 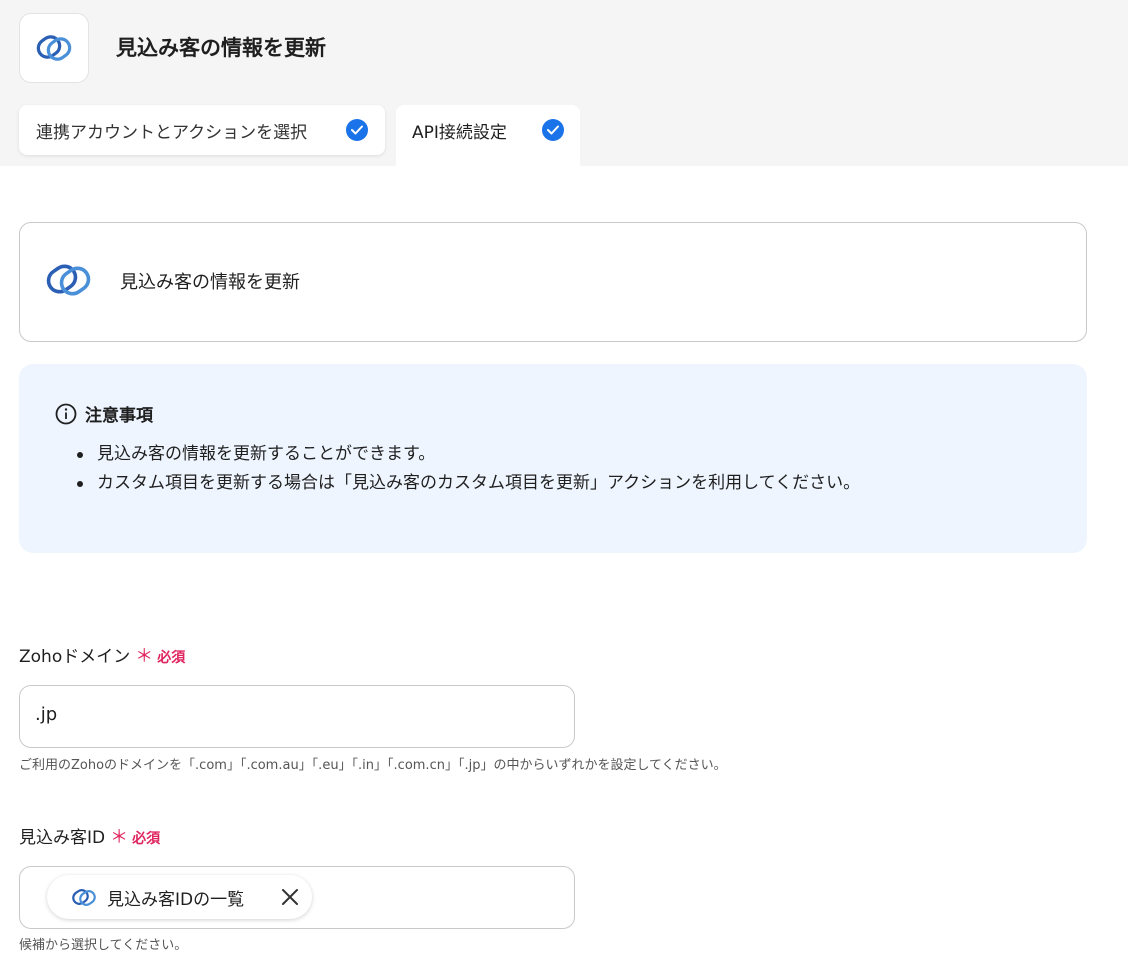 I want to click on label-text: Zohoドメイン, so click(x=75, y=657).